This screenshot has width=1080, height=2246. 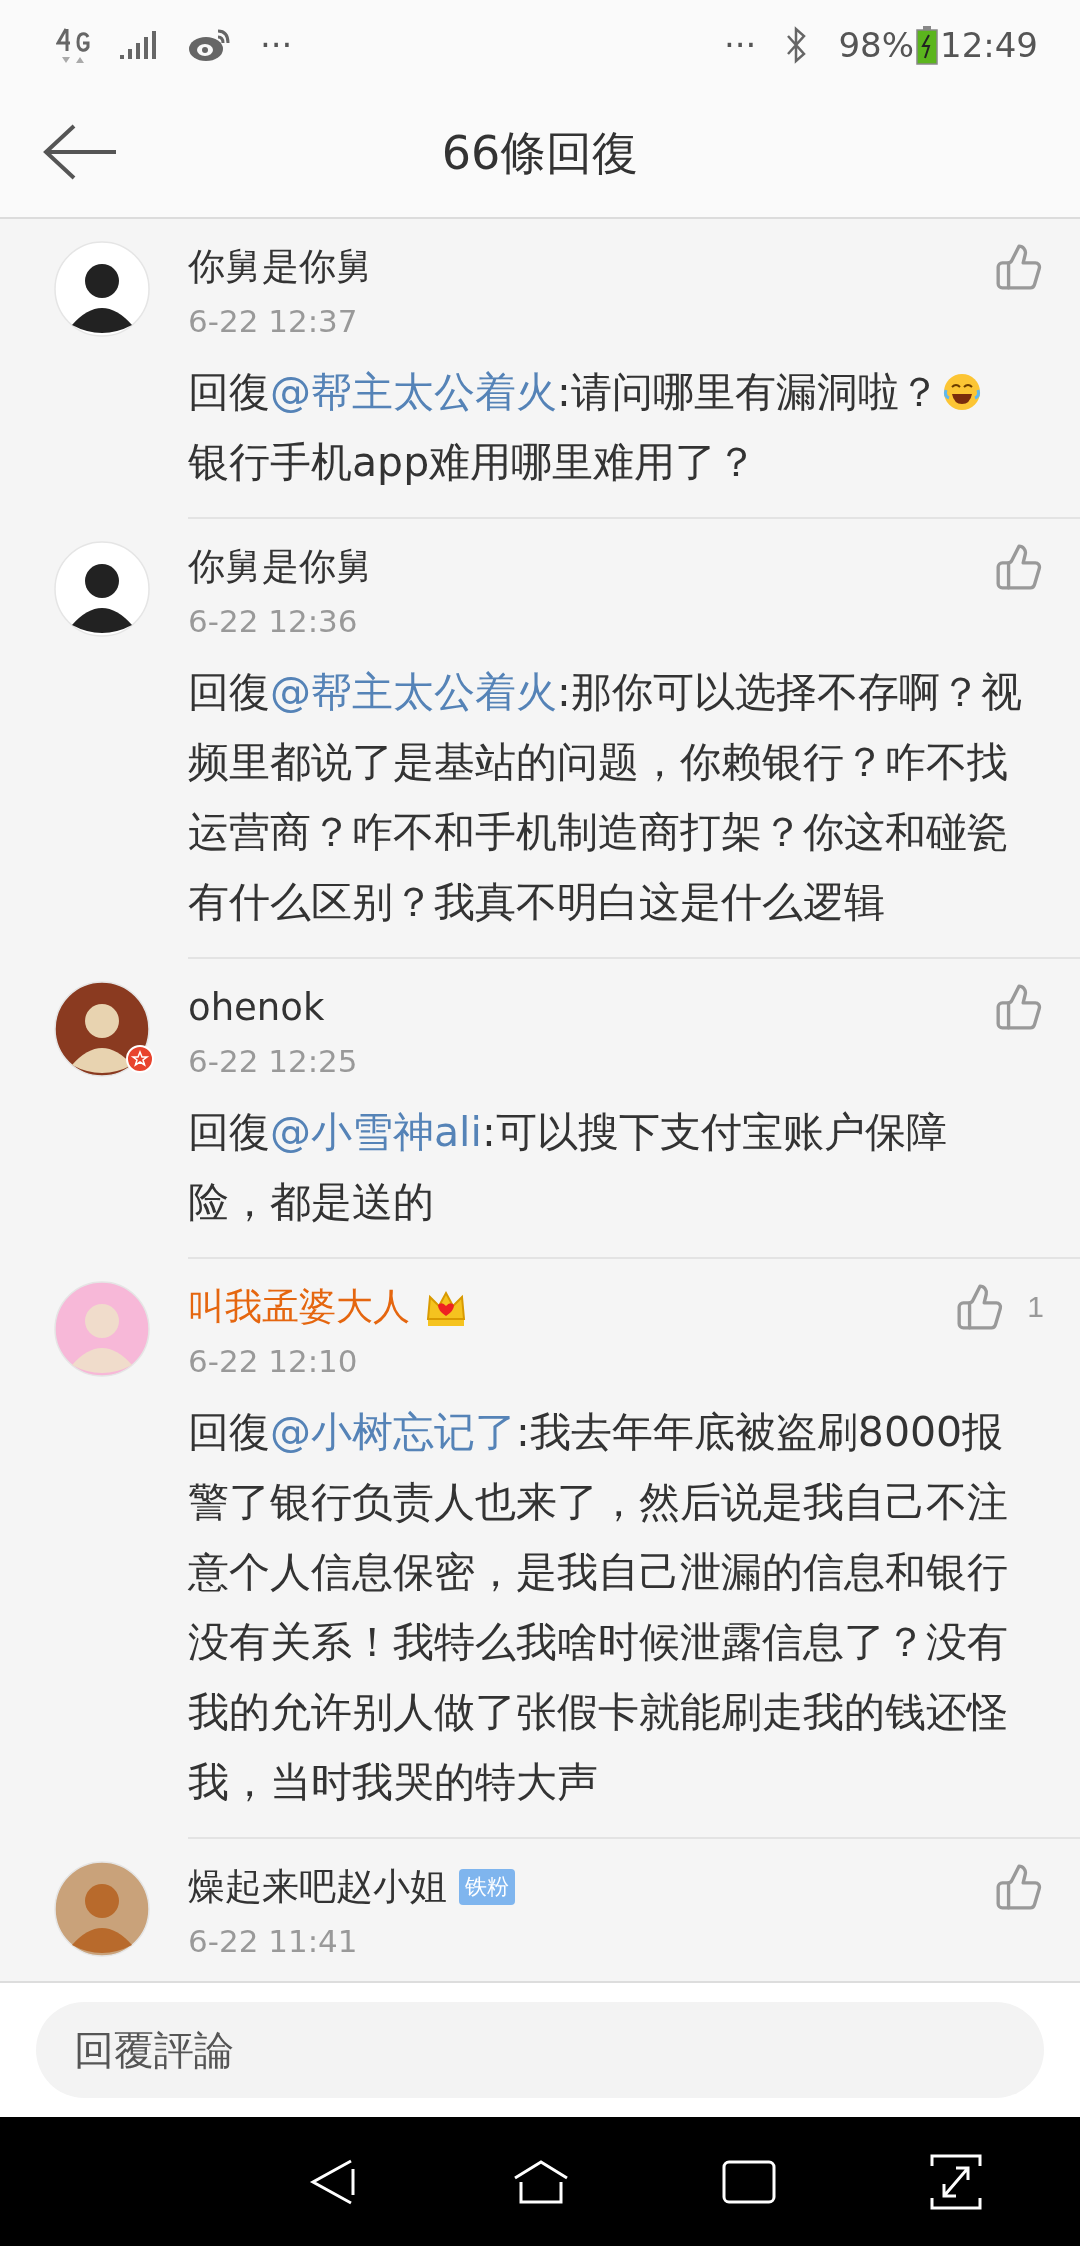 What do you see at coordinates (317, 1887) in the screenshot?
I see `user-name: 燥起来吧赵小姐` at bounding box center [317, 1887].